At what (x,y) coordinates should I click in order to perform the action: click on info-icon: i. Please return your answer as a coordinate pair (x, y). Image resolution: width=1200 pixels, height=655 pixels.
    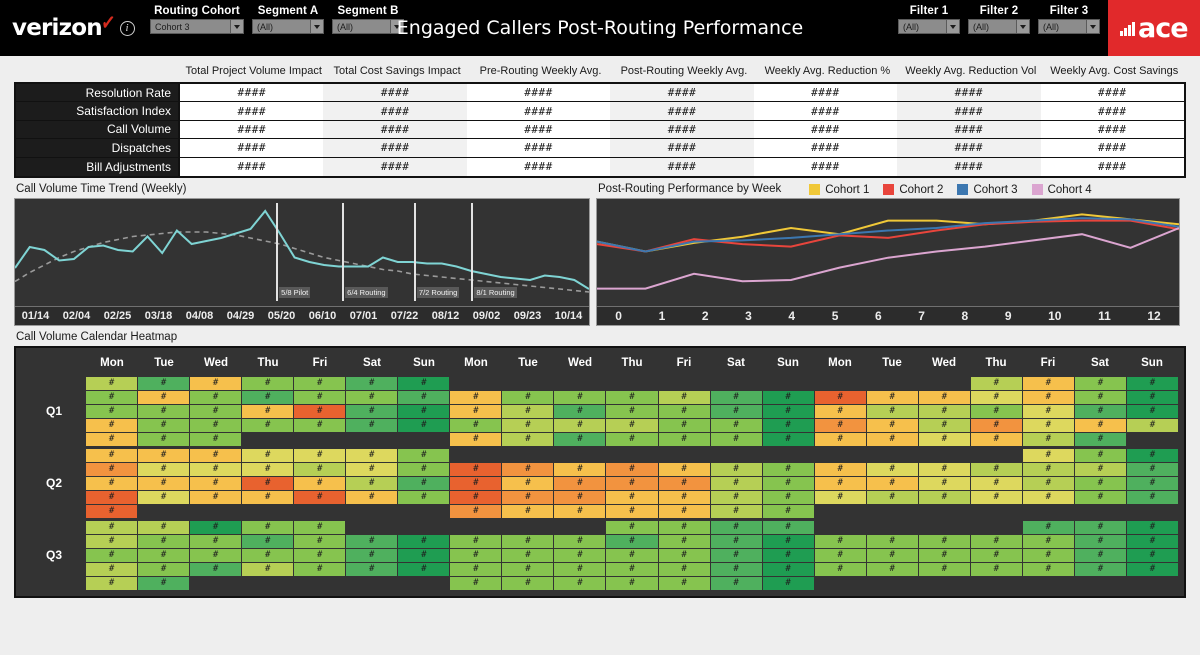
    Looking at the image, I should click on (127, 28).